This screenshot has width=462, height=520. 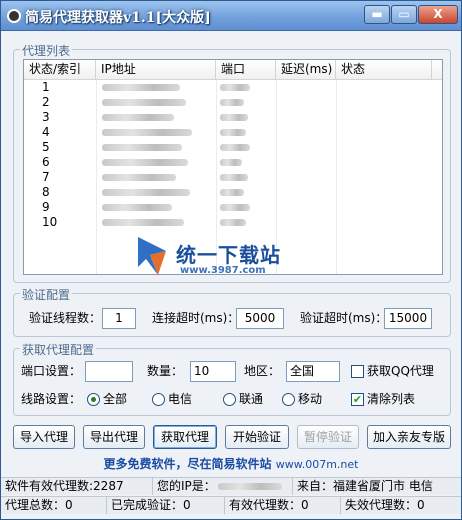 What do you see at coordinates (317, 464) in the screenshot?
I see `promo-url: www.007m.net` at bounding box center [317, 464].